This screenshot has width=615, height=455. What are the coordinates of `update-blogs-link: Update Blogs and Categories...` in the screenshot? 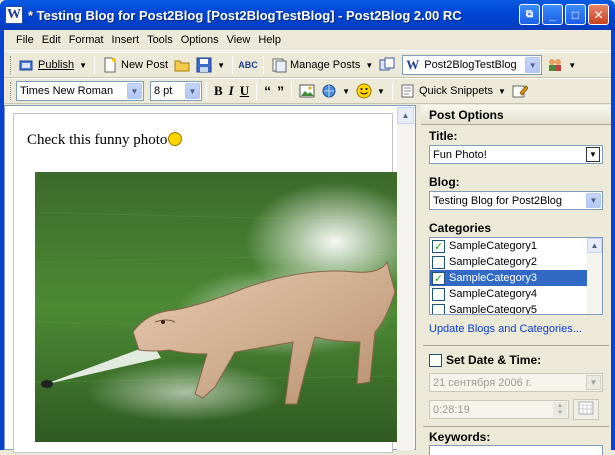 It's located at (505, 329).